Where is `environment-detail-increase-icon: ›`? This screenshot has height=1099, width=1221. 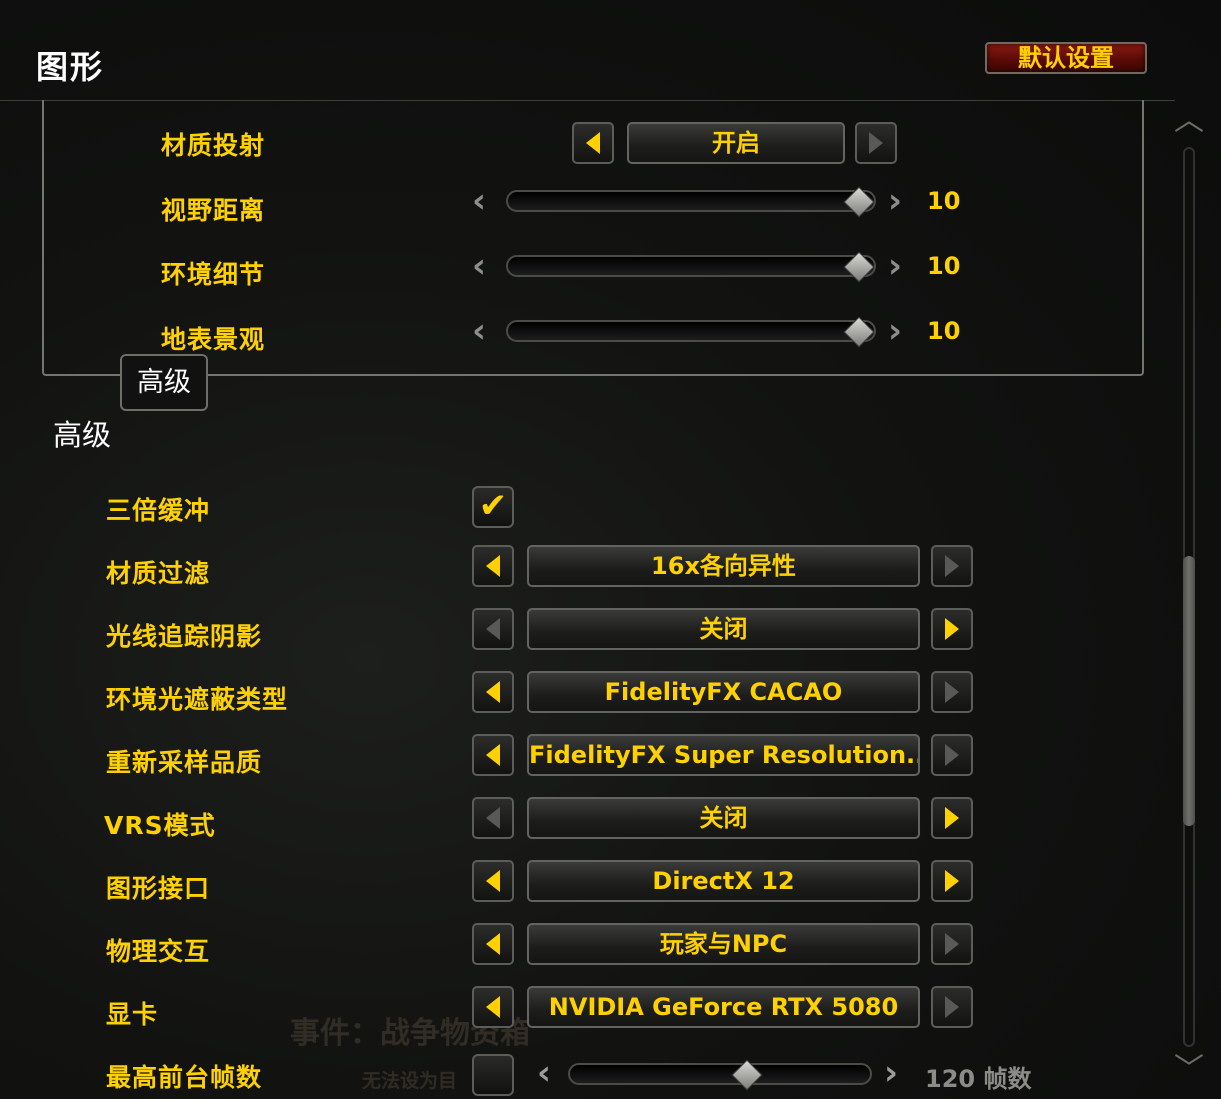 environment-detail-increase-icon: › is located at coordinates (895, 266).